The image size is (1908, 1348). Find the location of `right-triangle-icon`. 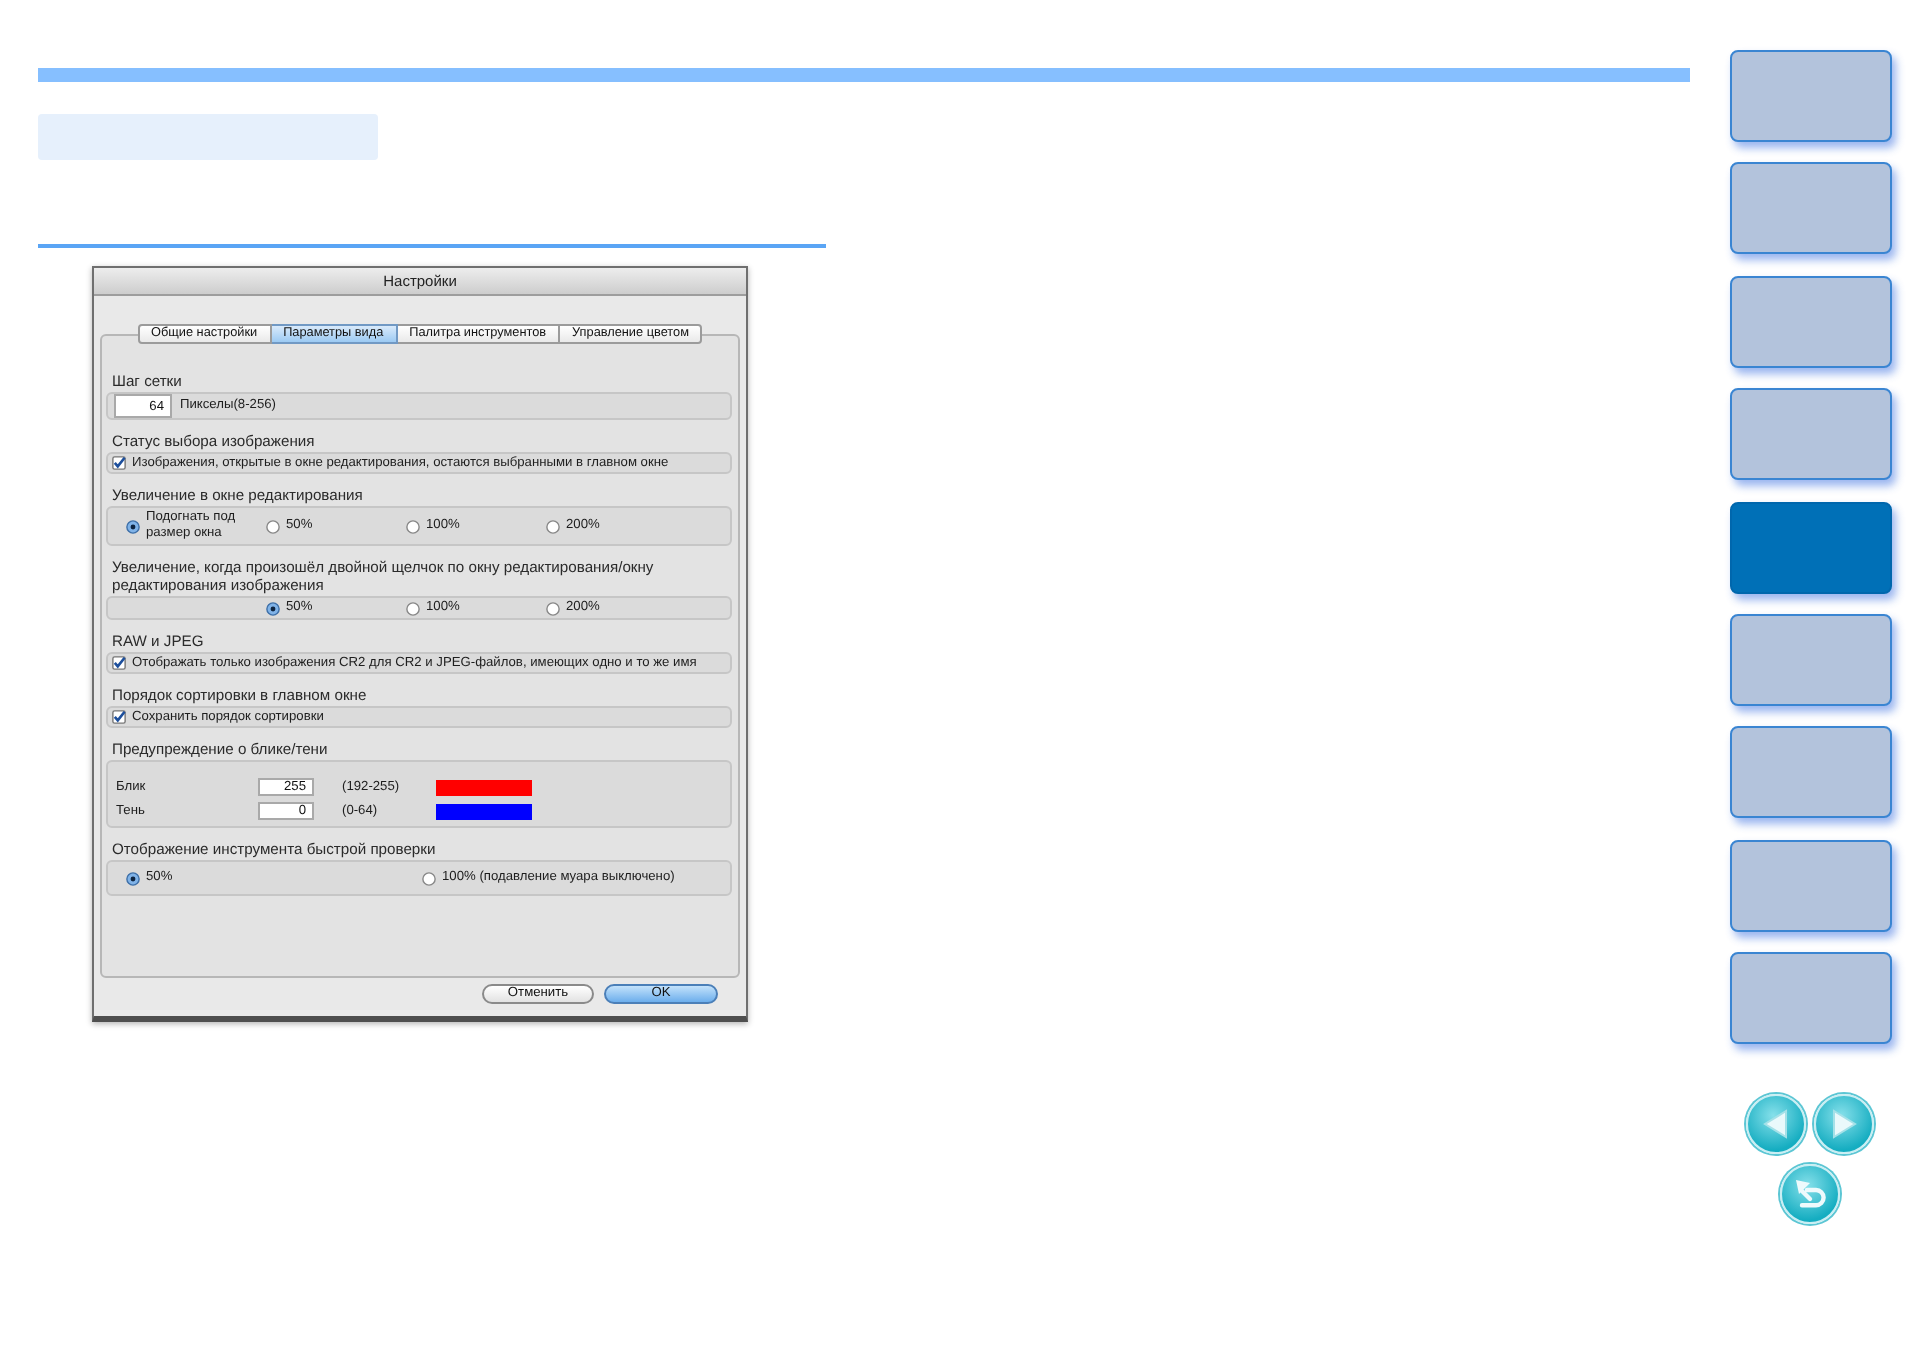

right-triangle-icon is located at coordinates (1844, 1123).